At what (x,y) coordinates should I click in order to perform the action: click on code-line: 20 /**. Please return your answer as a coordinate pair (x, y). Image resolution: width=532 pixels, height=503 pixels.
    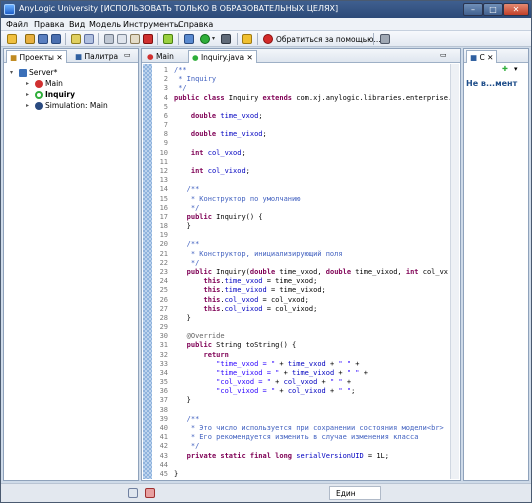
    Looking at the image, I should click on (176, 244).